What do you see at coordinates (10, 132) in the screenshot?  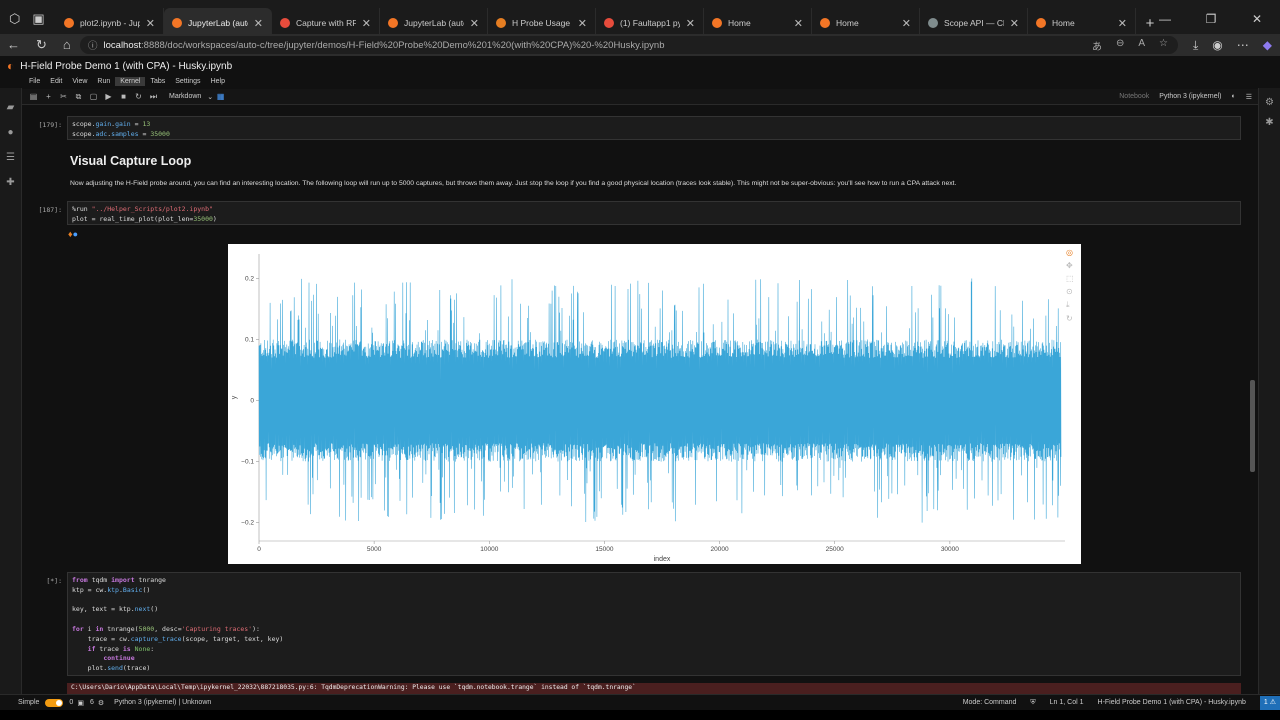 I see `running-icon: ●` at bounding box center [10, 132].